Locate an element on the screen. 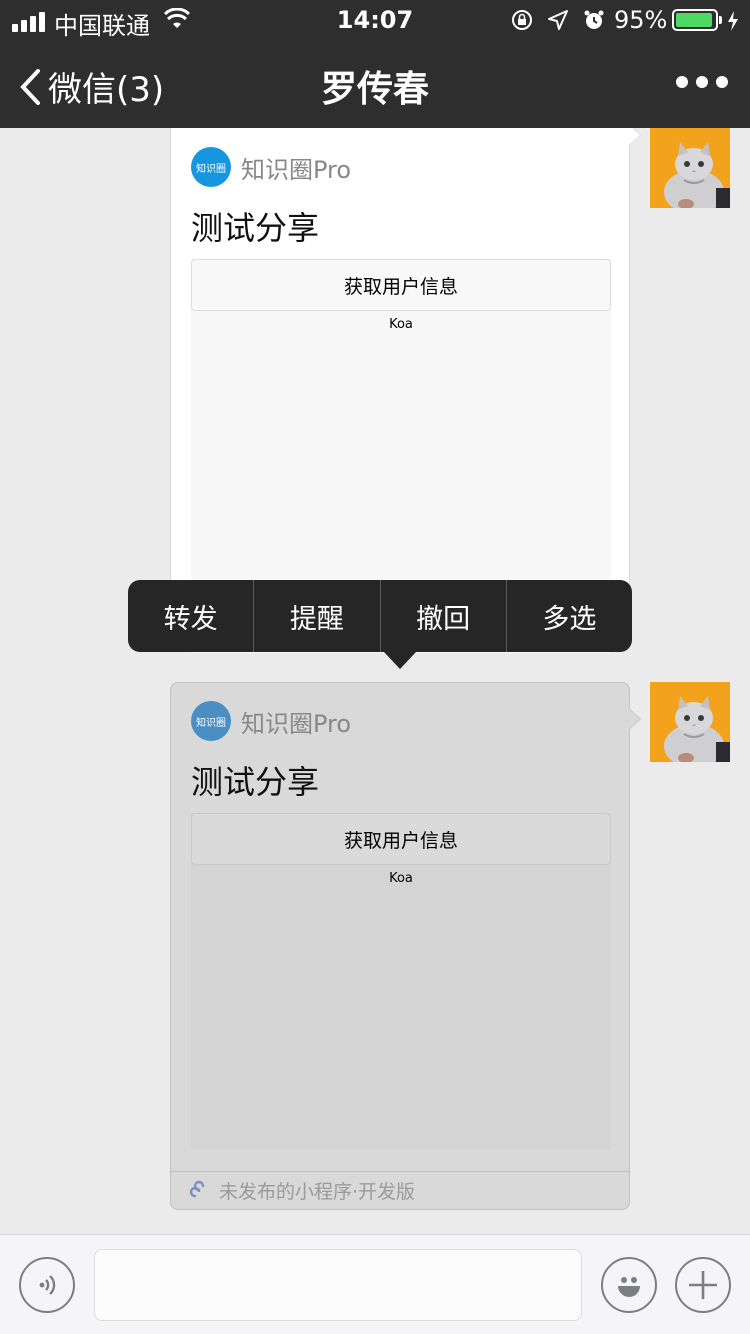 The width and height of the screenshot is (750, 1334). emoji-button is located at coordinates (629, 1285).